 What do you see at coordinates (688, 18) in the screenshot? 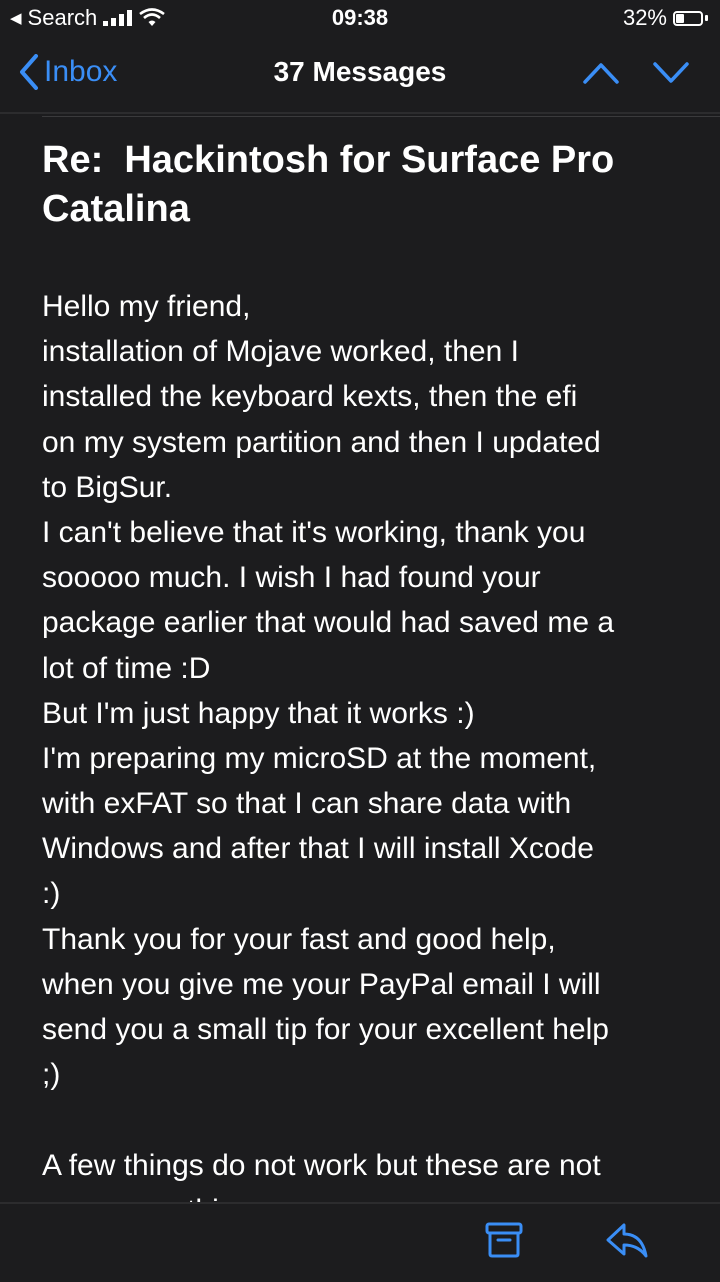
I see `battery-icon` at bounding box center [688, 18].